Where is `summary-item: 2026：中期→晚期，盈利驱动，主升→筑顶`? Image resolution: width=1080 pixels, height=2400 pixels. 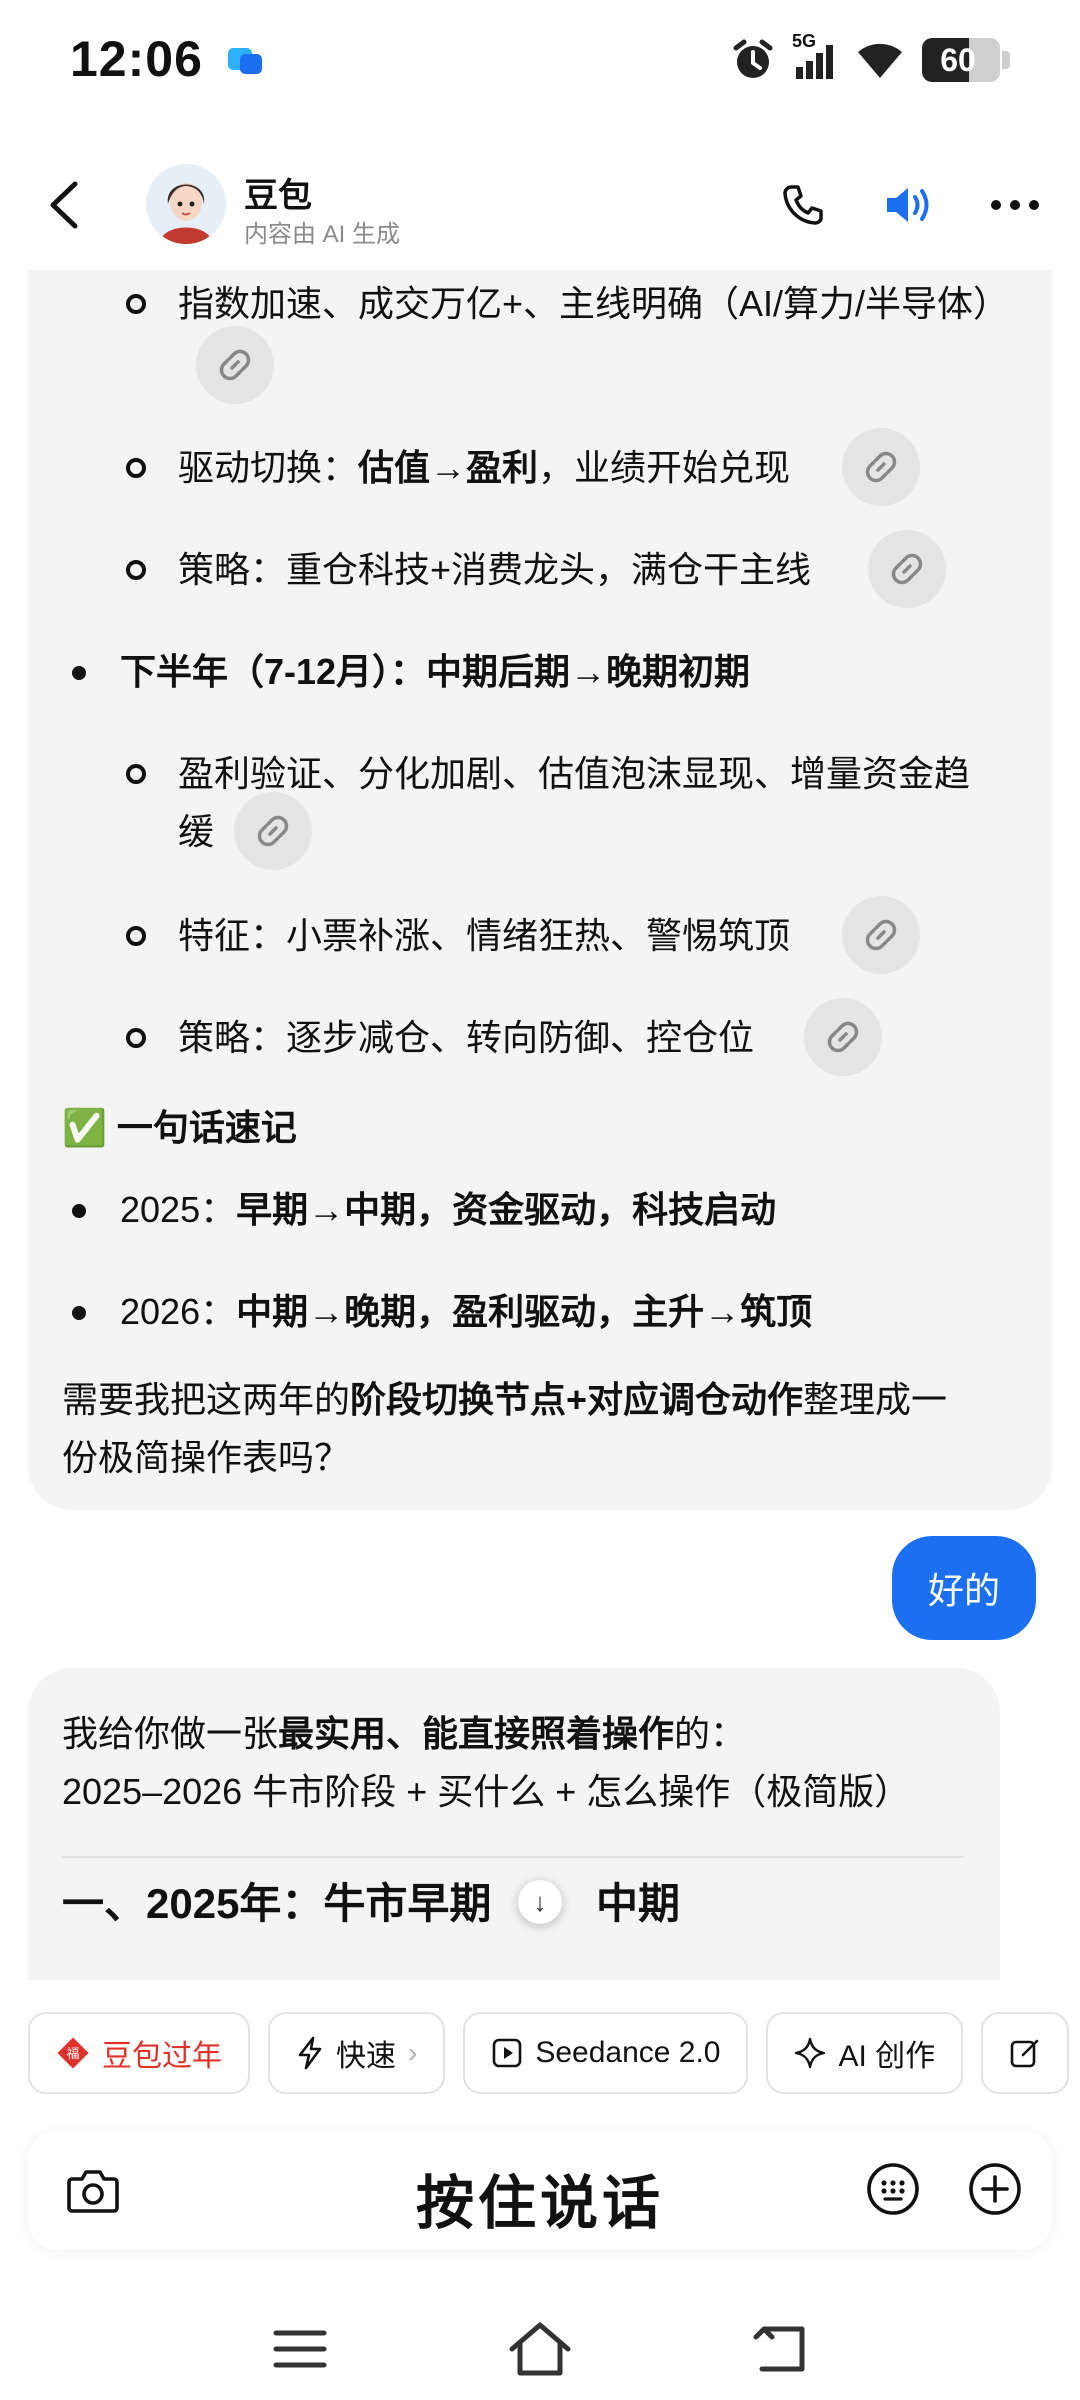 summary-item: 2026：中期→晚期，盈利驱动，主升→筑顶 is located at coordinates (466, 1311).